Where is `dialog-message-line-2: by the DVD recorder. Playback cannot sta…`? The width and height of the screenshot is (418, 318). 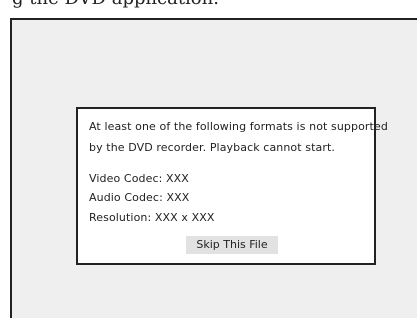 dialog-message-line-2: by the DVD recorder. Playback cannot sta… is located at coordinates (212, 147).